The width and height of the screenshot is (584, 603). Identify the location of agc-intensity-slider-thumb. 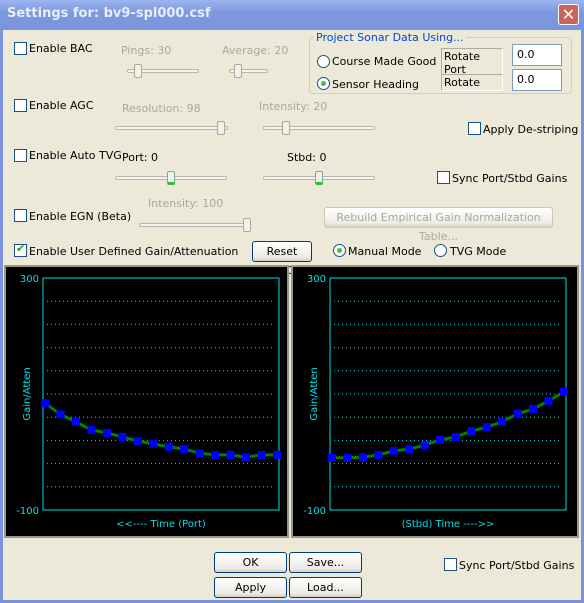
(286, 128).